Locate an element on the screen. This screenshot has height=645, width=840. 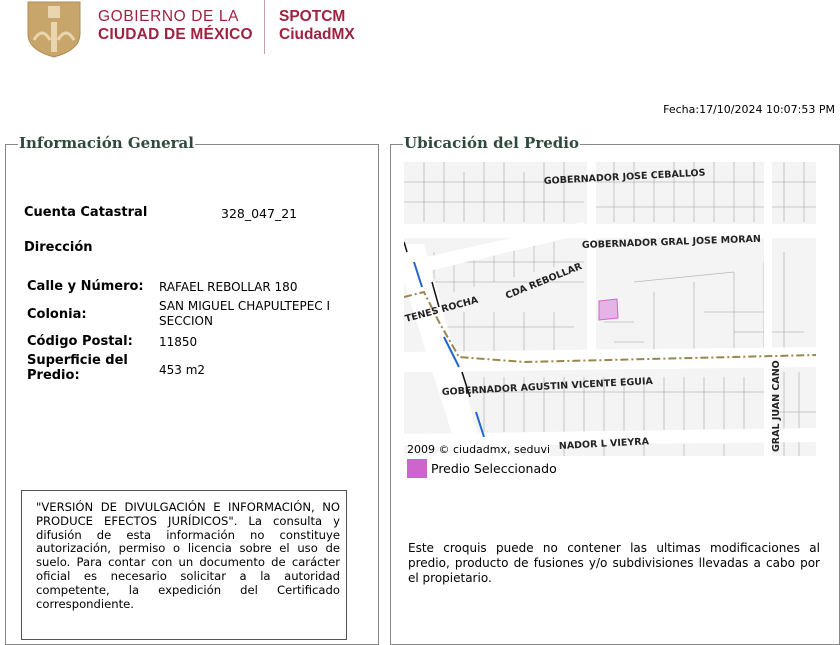
street-label: GRAL JUAN CANO is located at coordinates (776, 406).